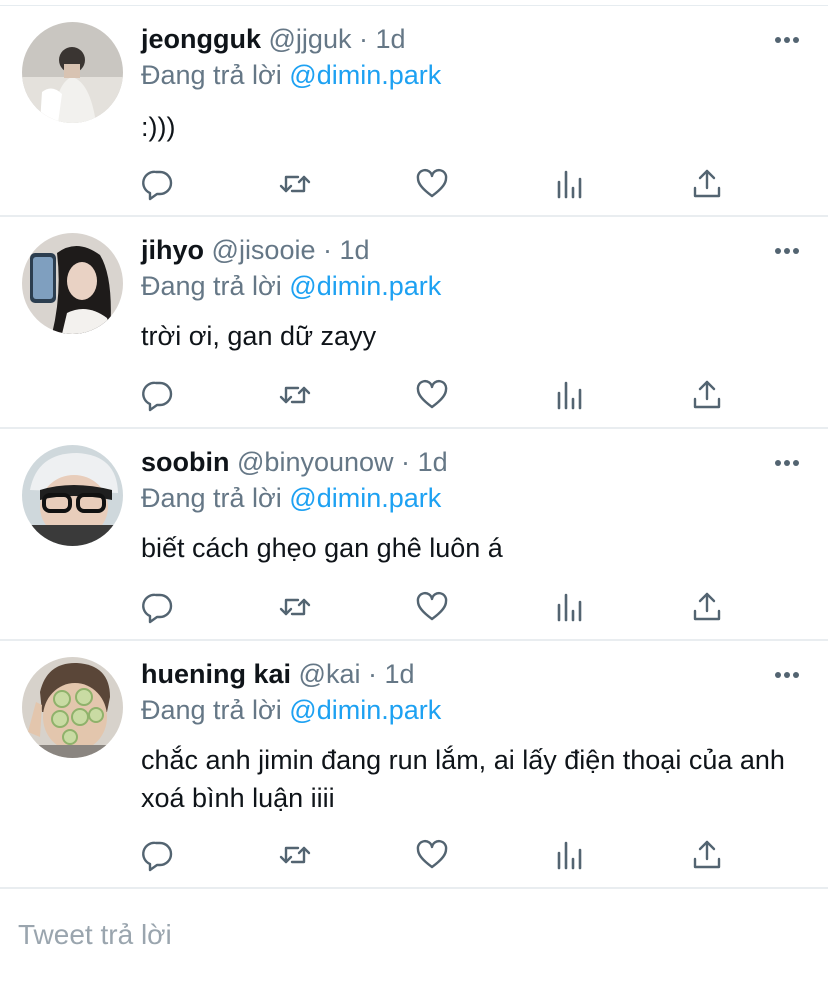  I want to click on tweet-text: trời ơi, gan dữ zayy, so click(259, 336).